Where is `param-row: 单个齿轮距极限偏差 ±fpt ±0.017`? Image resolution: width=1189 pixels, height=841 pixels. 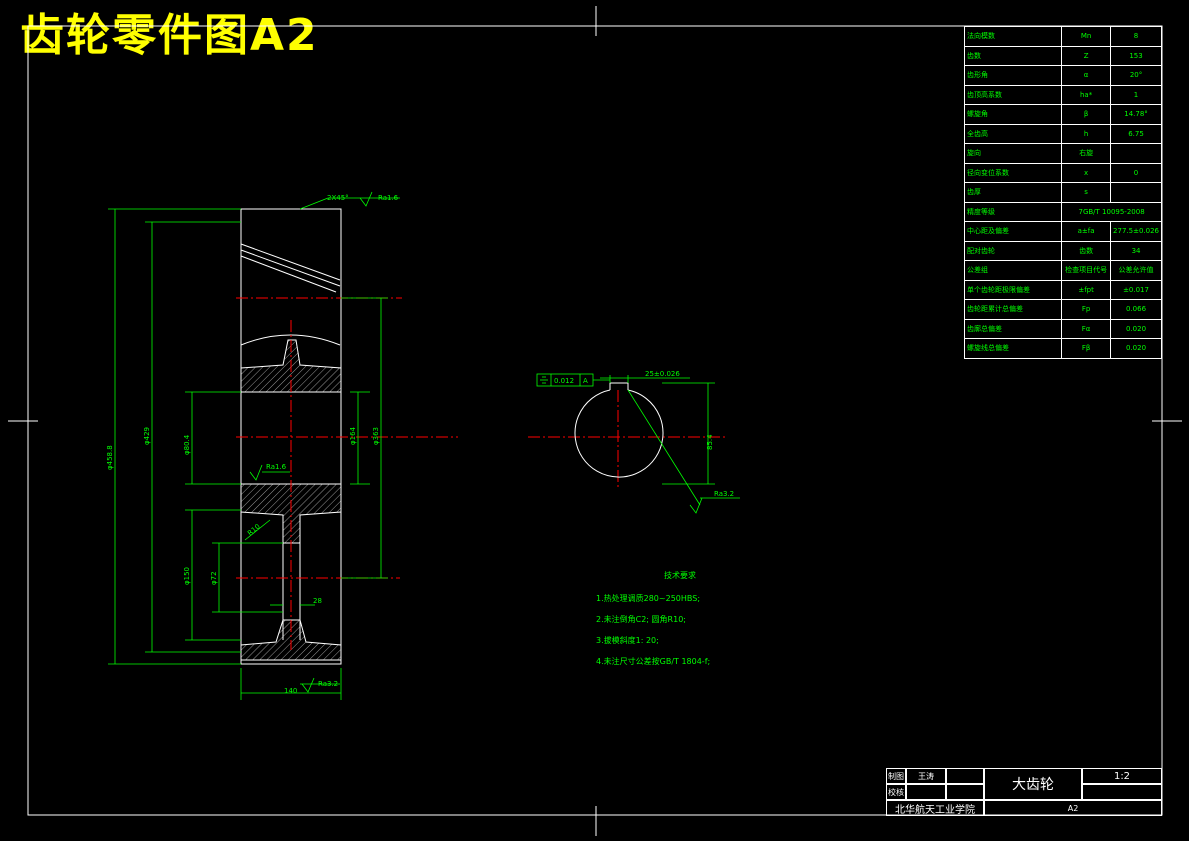
param-row: 单个齿轮距极限偏差 ±fpt ±0.017 is located at coordinates (1062, 289).